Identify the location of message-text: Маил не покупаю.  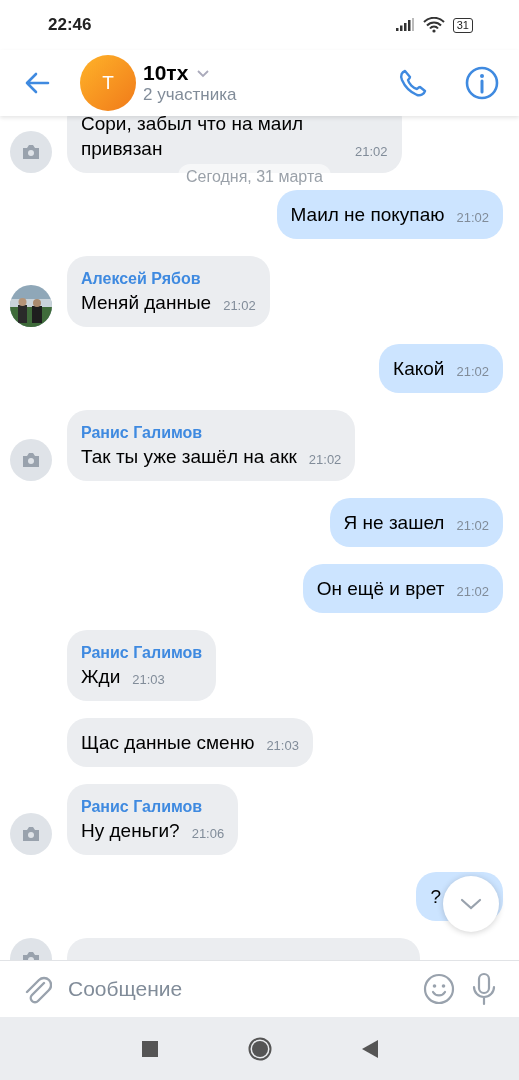
(367, 215).